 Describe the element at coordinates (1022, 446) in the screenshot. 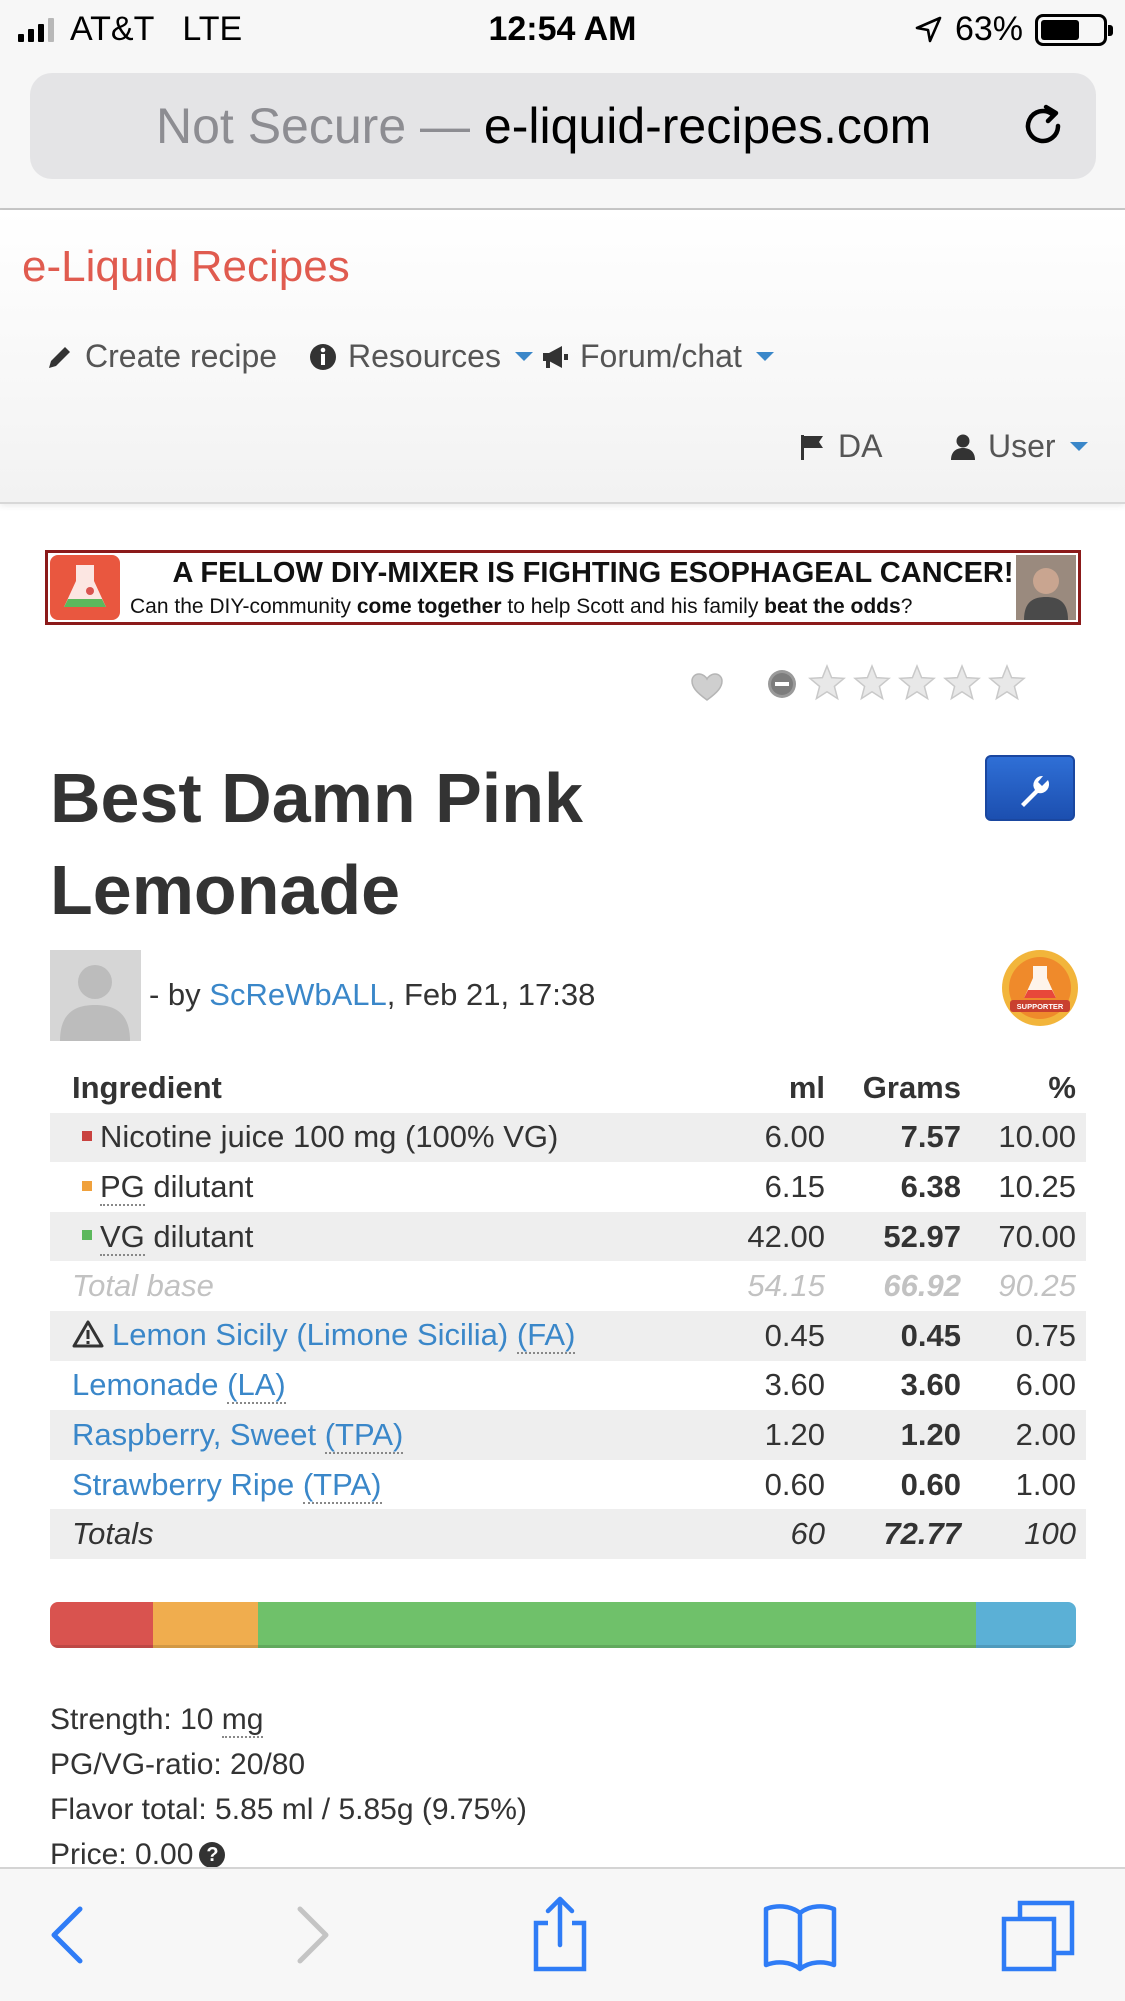

I see `nav-user-label: User` at that location.